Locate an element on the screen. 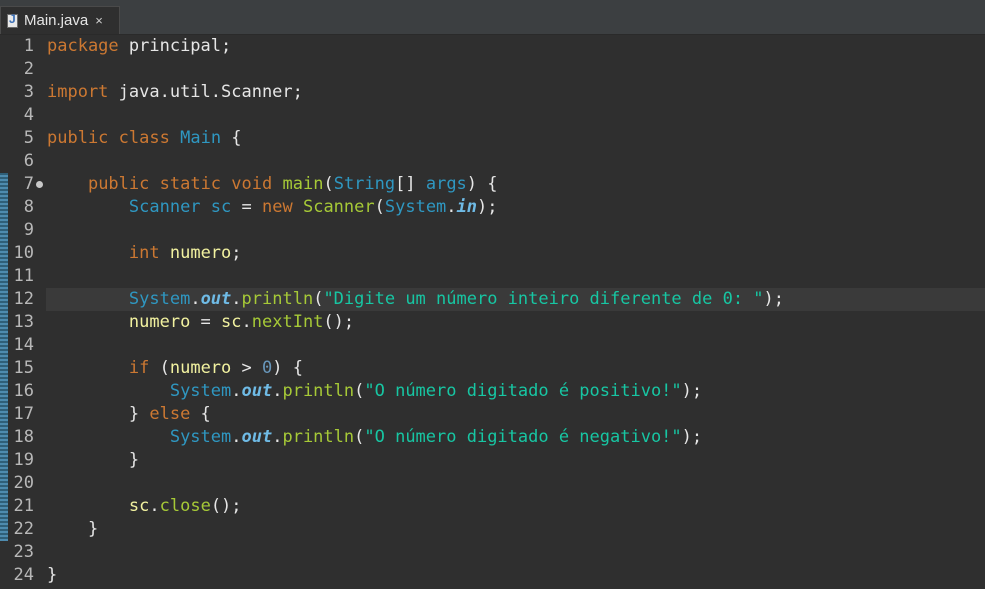 This screenshot has width=985, height=589. code-line: sc.close(); is located at coordinates (516, 506).